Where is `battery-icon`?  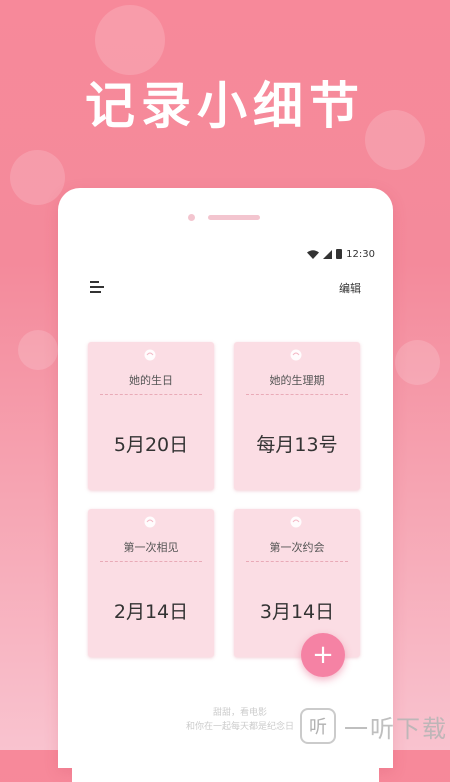 battery-icon is located at coordinates (339, 254).